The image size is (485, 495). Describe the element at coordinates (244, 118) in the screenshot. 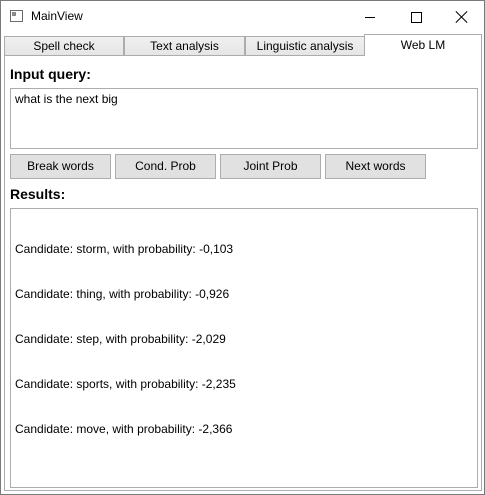

I see `input-query-field: what is the next big` at that location.